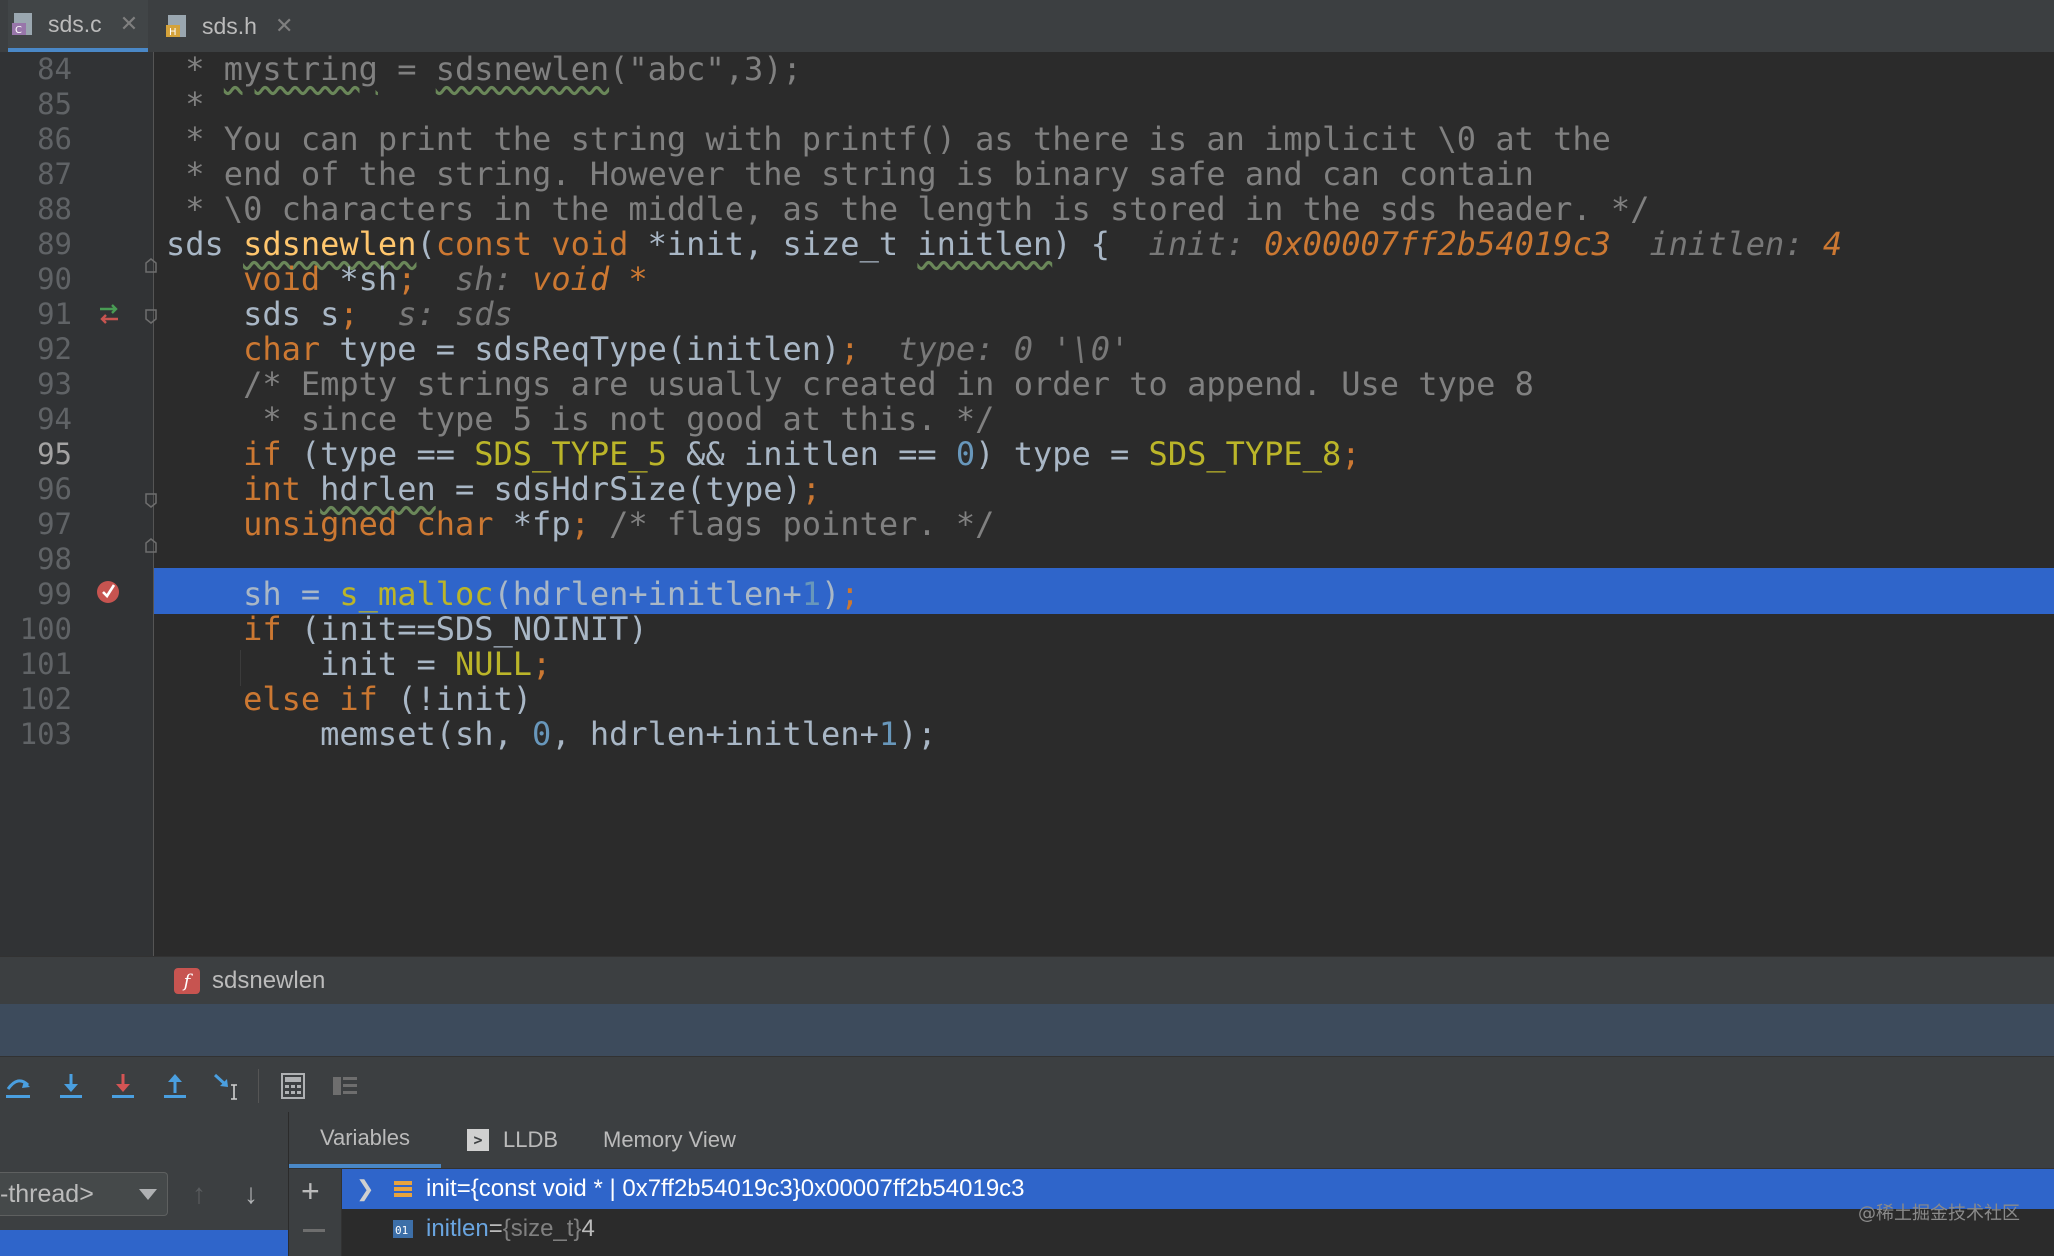 Image resolution: width=2054 pixels, height=1256 pixels. I want to click on line-number: 92, so click(54, 349).